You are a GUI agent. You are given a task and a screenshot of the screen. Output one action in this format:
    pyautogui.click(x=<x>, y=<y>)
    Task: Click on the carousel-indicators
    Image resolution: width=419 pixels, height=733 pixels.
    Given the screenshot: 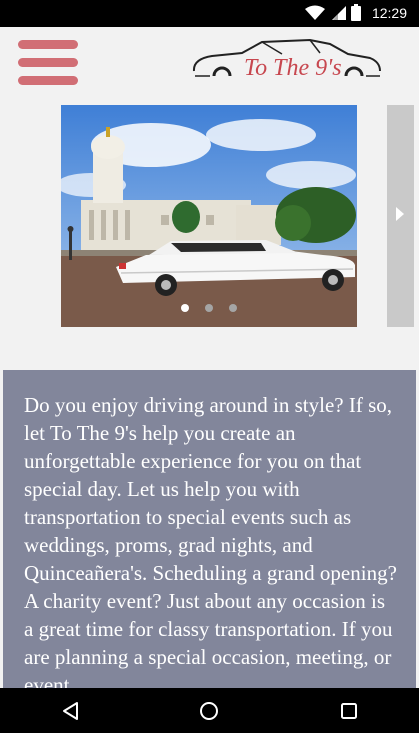 What is the action you would take?
    pyautogui.click(x=209, y=308)
    